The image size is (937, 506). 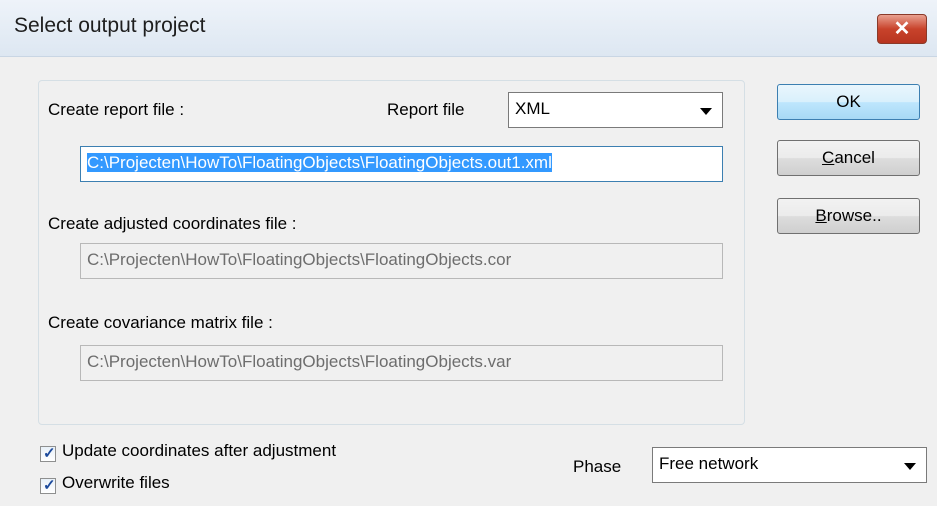 I want to click on browse-label: rowse.., so click(x=854, y=215).